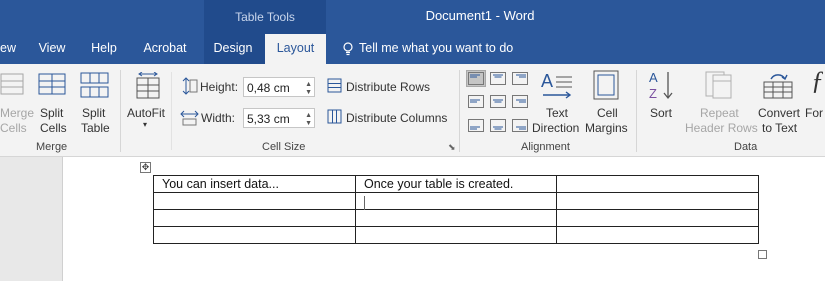 The height and width of the screenshot is (281, 825). I want to click on row-height-icon, so click(190, 86).